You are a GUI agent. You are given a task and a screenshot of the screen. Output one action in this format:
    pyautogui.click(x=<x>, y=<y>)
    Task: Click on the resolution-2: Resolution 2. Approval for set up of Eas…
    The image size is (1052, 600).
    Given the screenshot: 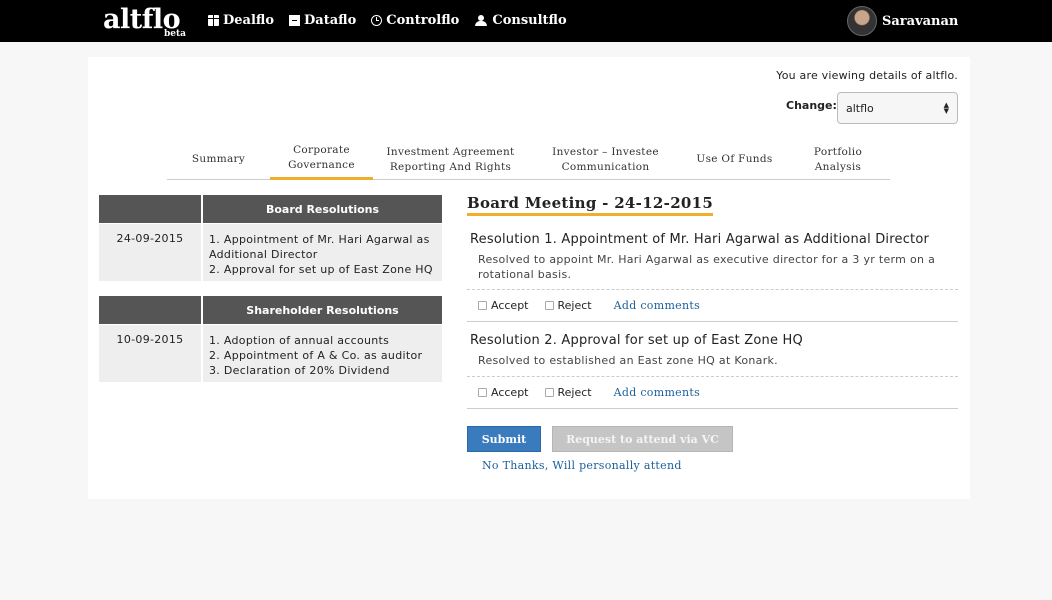 What is the action you would take?
    pyautogui.click(x=712, y=350)
    